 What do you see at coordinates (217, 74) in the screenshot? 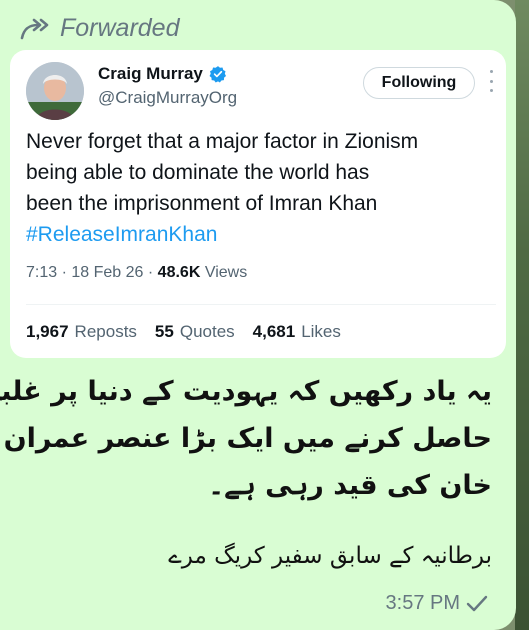
I see `verified-badge-icon` at bounding box center [217, 74].